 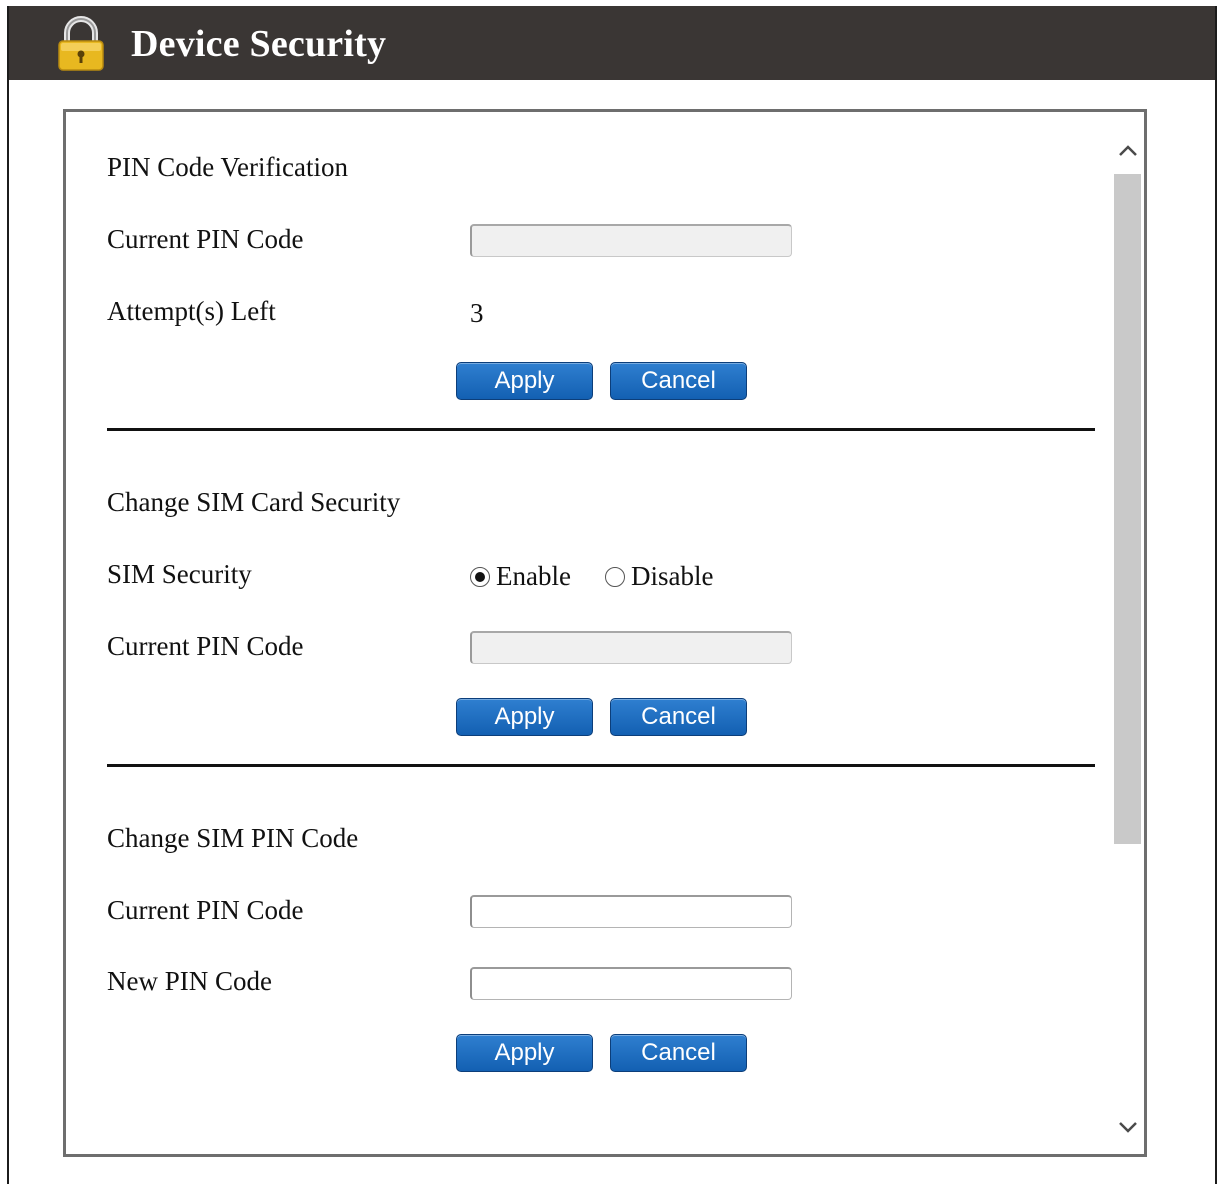 I want to click on radio-selected-dot, so click(x=480, y=576).